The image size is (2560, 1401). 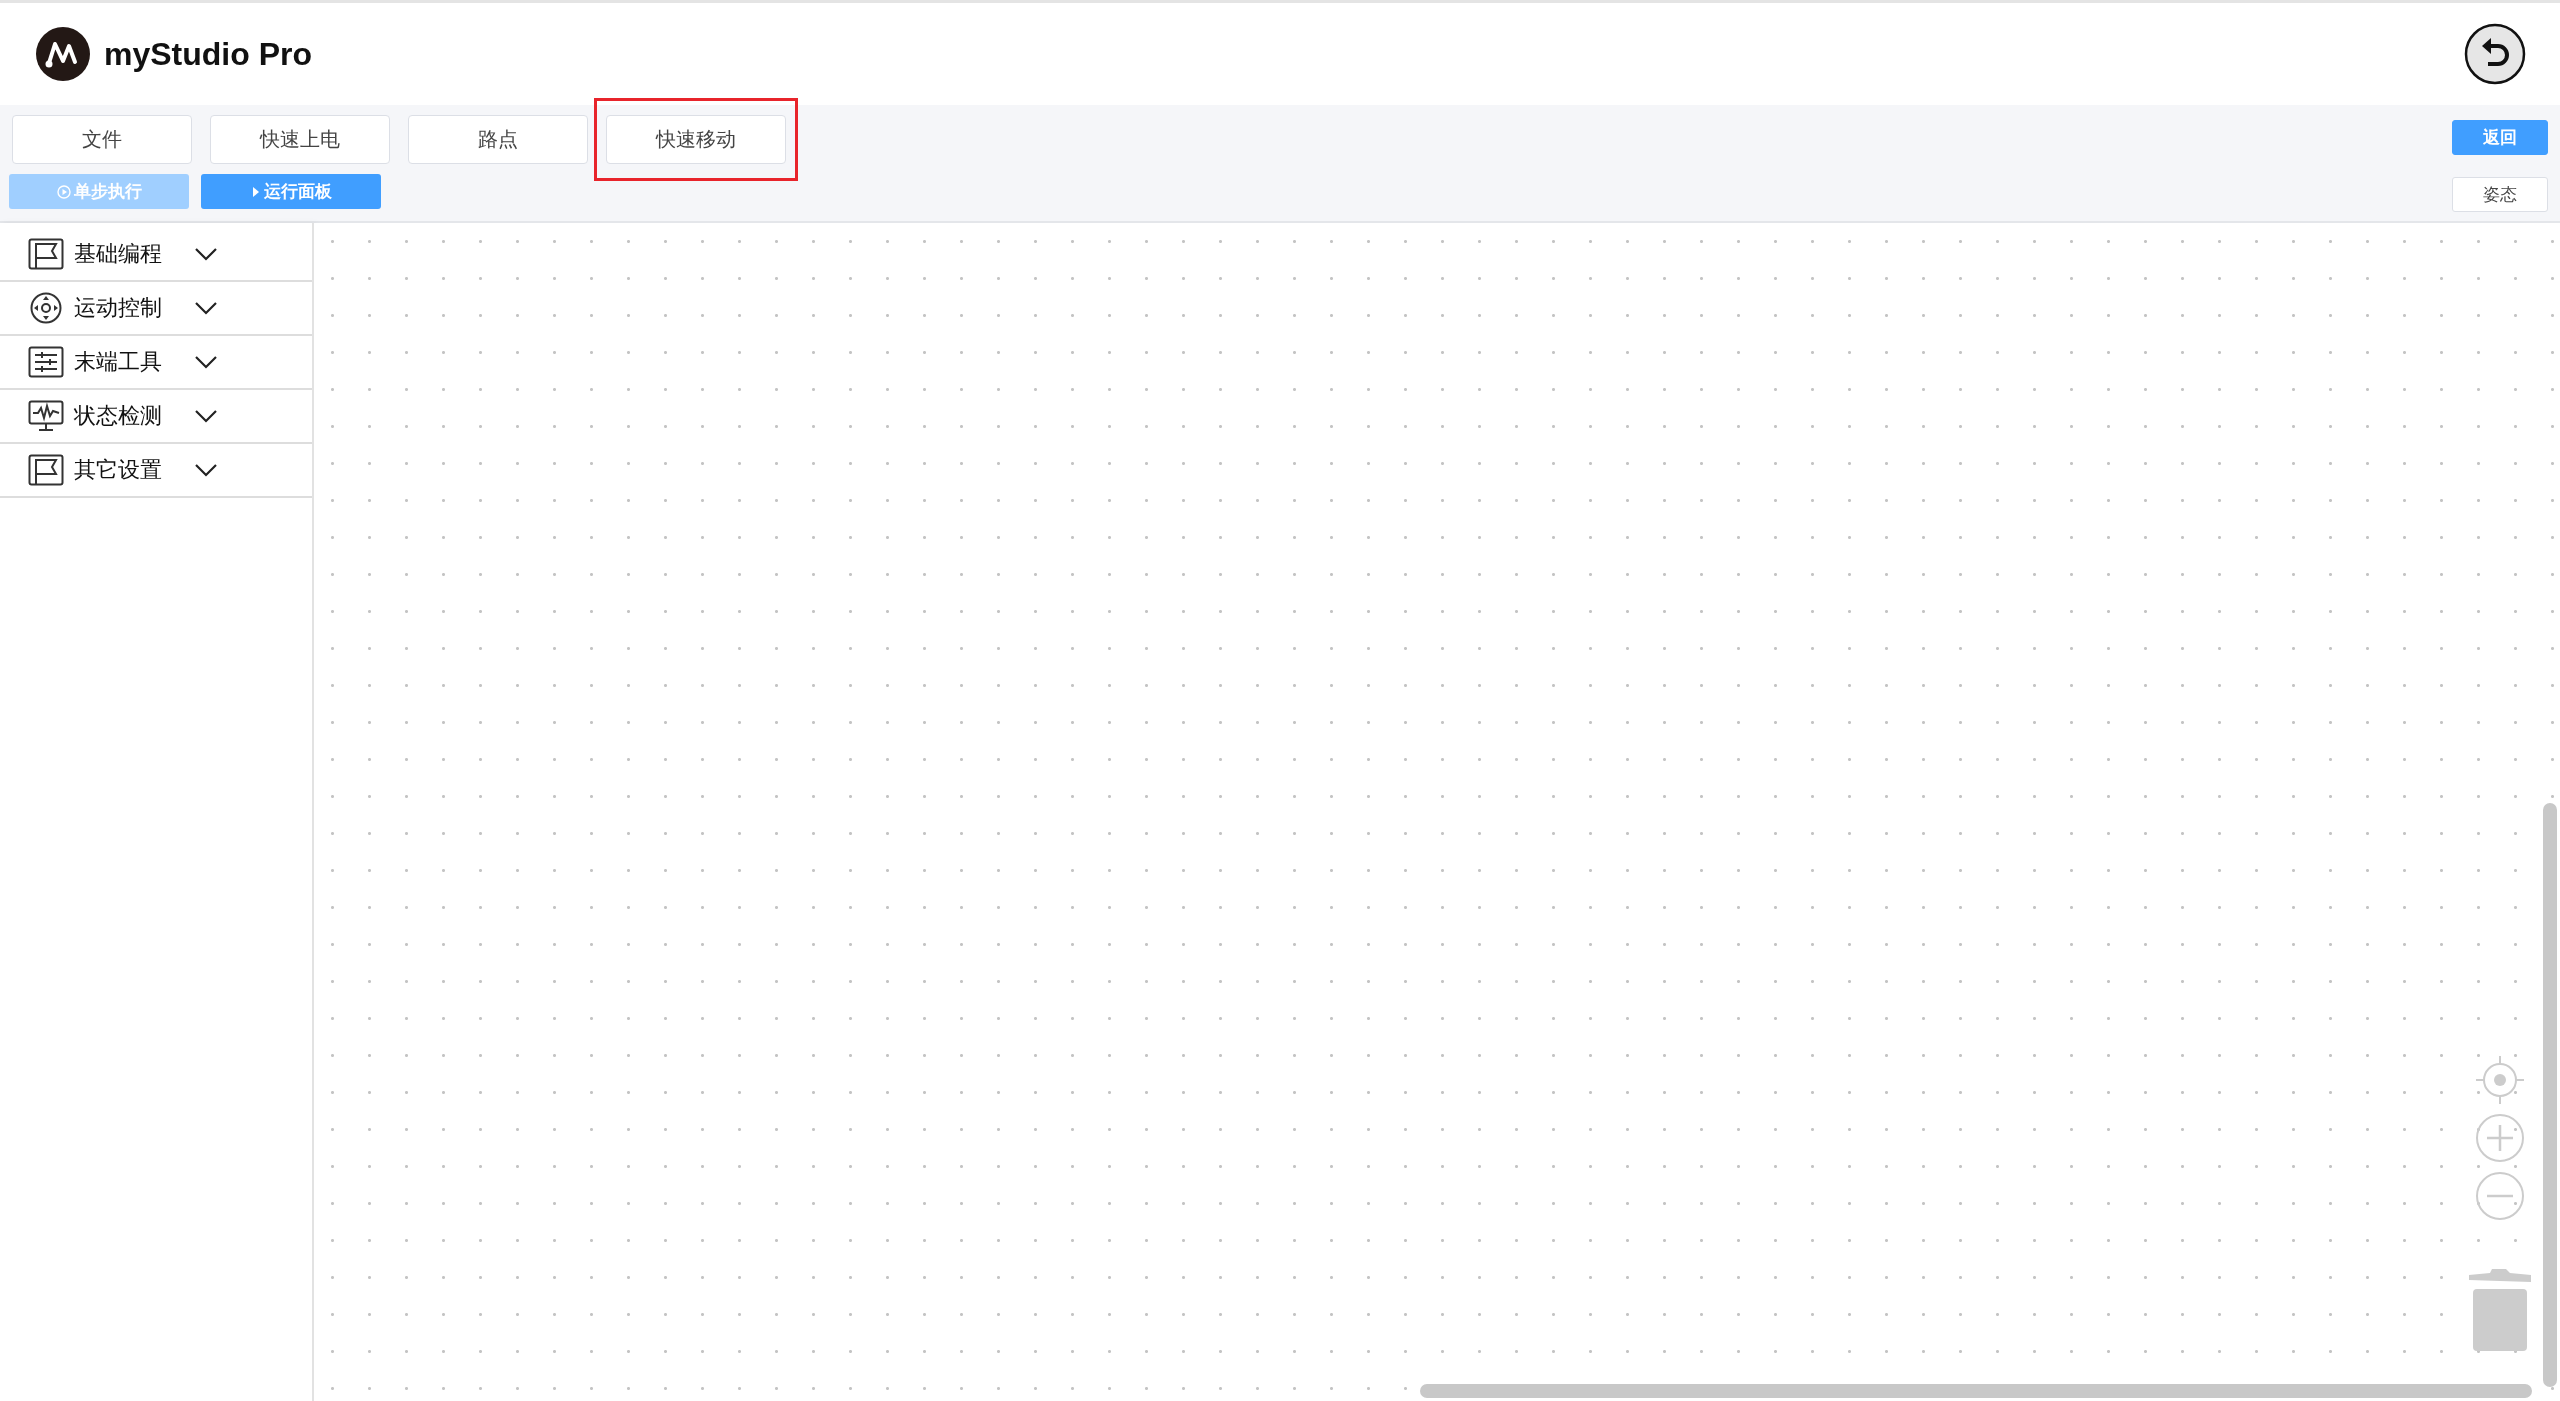 What do you see at coordinates (2500, 1138) in the screenshot?
I see `zoom-in-icon` at bounding box center [2500, 1138].